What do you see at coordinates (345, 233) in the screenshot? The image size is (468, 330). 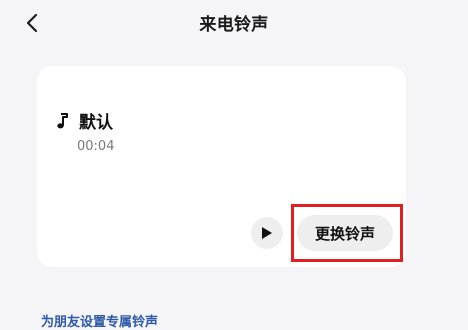 I see `change-ringtone-button: 更换铃声` at bounding box center [345, 233].